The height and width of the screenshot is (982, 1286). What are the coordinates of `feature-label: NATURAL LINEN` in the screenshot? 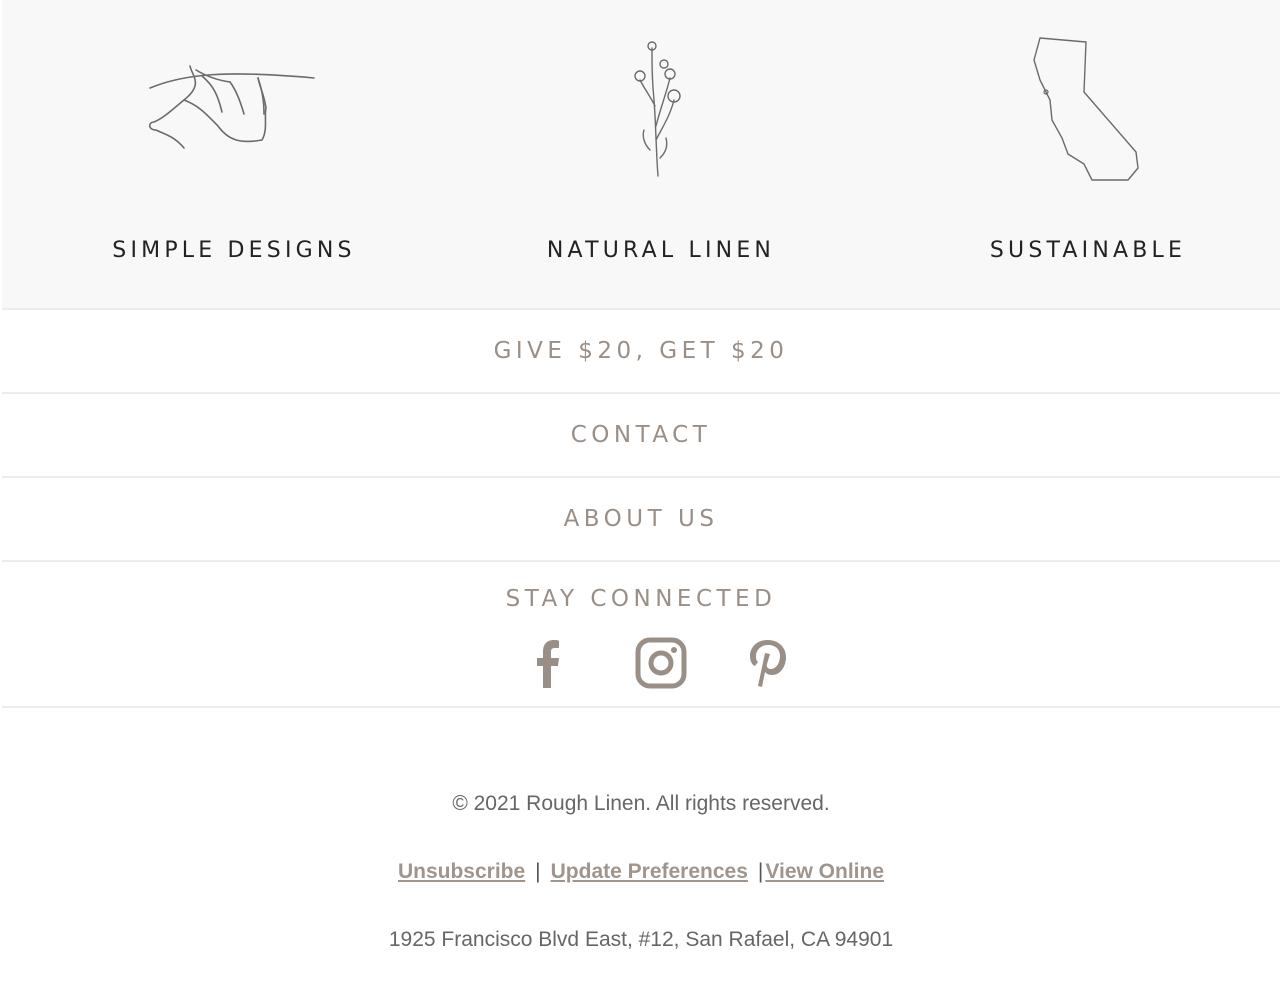 It's located at (661, 250).